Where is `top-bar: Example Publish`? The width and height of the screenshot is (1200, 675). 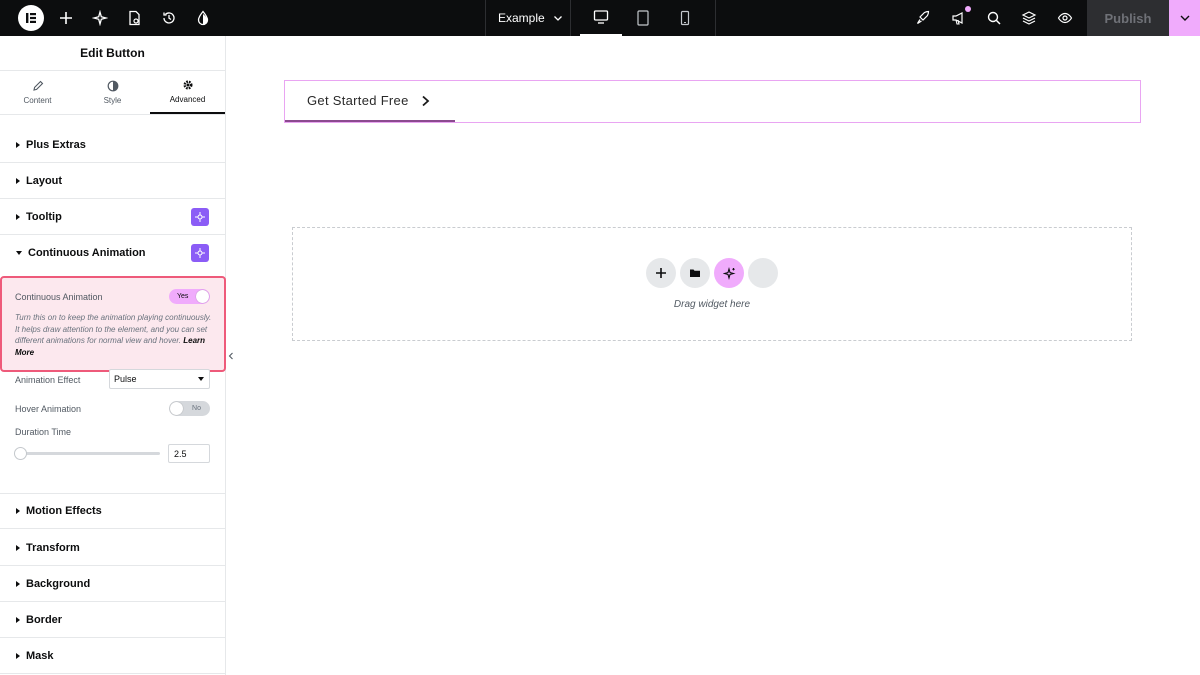
top-bar: Example Publish is located at coordinates (600, 18).